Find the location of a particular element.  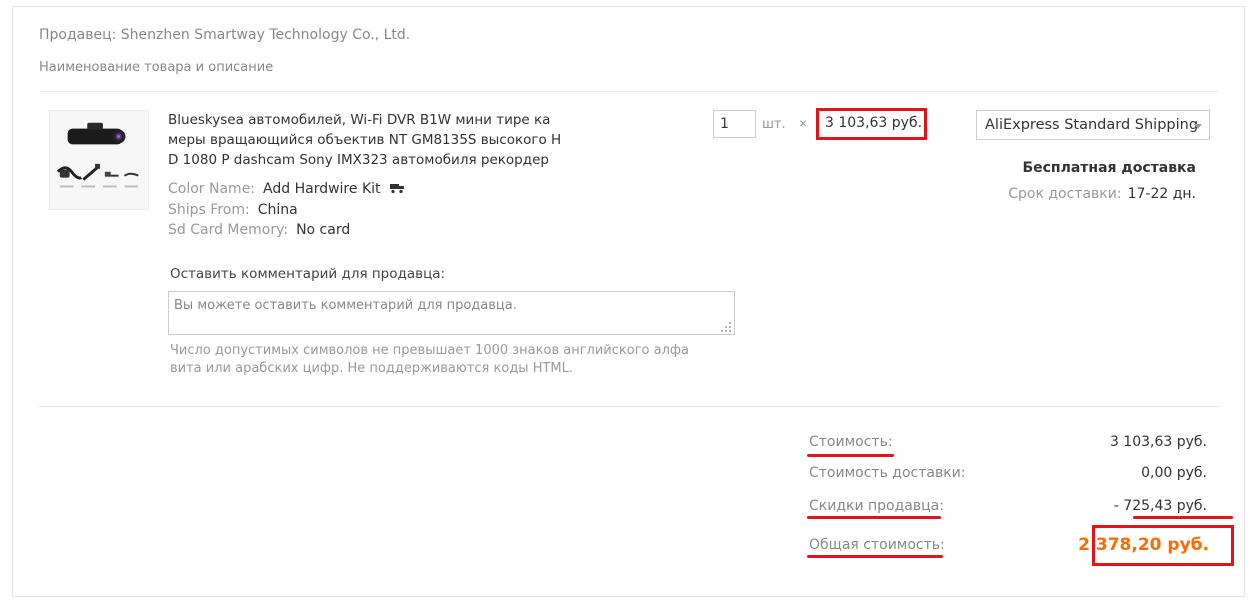

attr-key: Ships From: is located at coordinates (209, 210).